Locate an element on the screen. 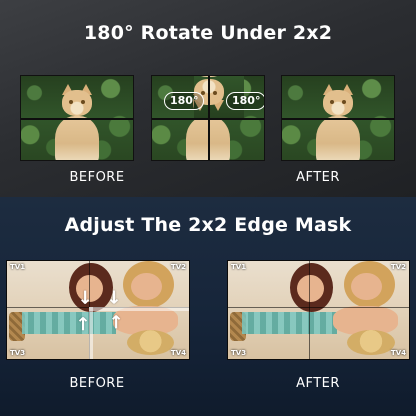  edge-mask-offset is located at coordinates (138, 309).